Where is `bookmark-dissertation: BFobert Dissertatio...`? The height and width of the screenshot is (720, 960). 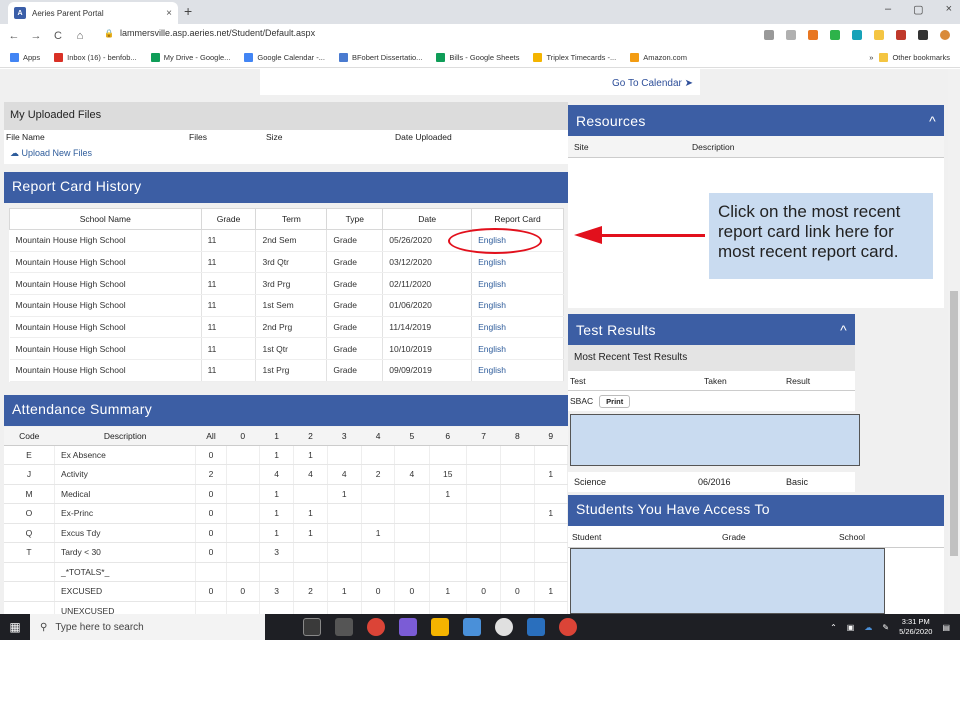
bookmark-dissertation: BFobert Dissertatio... is located at coordinates (380, 57).